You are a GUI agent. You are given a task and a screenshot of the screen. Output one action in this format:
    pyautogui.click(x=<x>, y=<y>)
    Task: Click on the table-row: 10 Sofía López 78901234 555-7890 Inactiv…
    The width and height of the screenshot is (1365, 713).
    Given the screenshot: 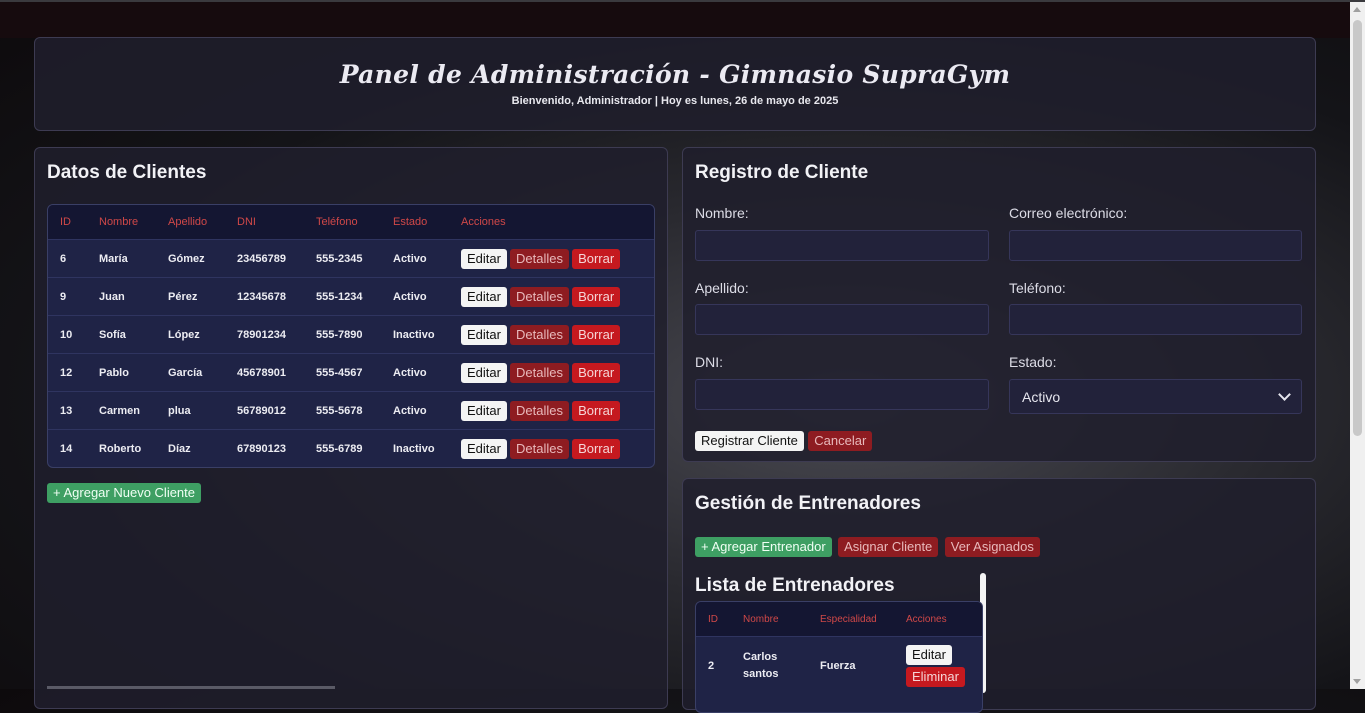 What is the action you would take?
    pyautogui.click(x=351, y=334)
    